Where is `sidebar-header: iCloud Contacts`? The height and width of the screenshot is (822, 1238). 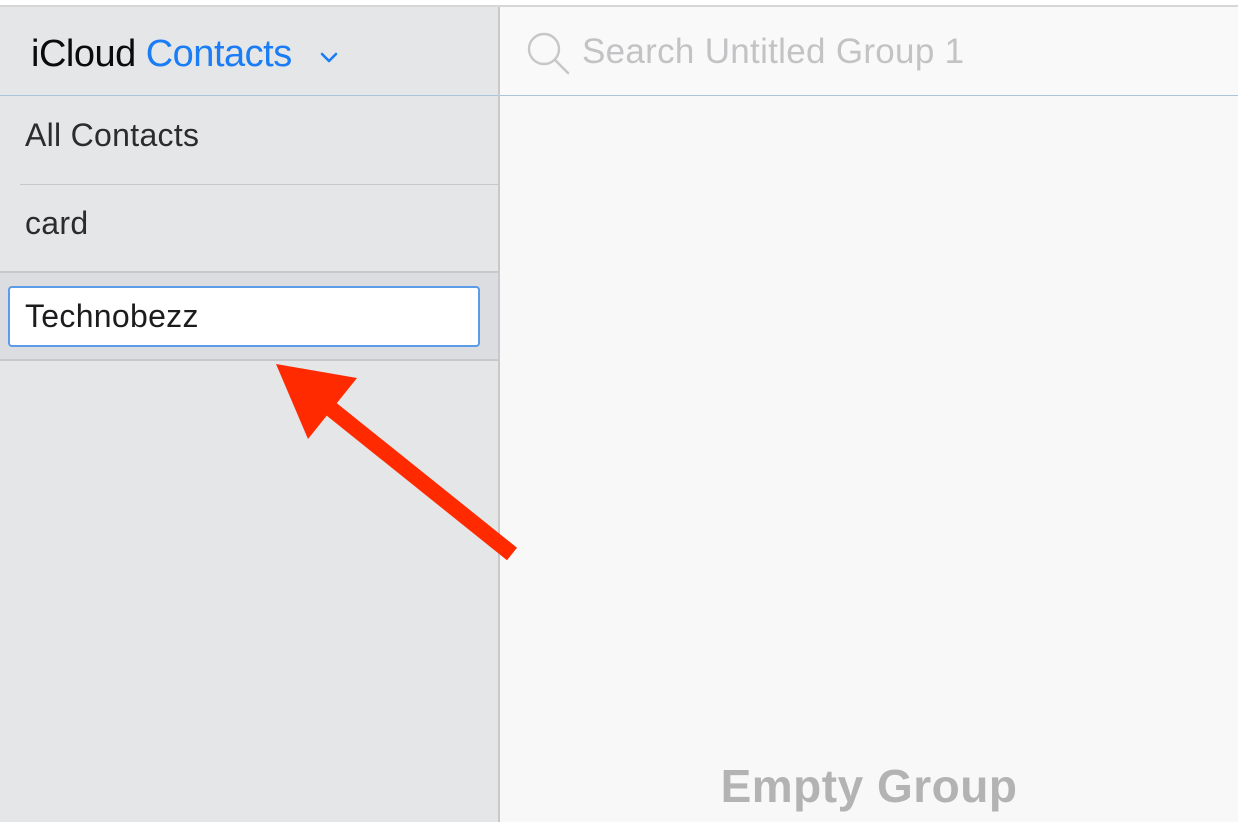
sidebar-header: iCloud Contacts is located at coordinates (249, 51).